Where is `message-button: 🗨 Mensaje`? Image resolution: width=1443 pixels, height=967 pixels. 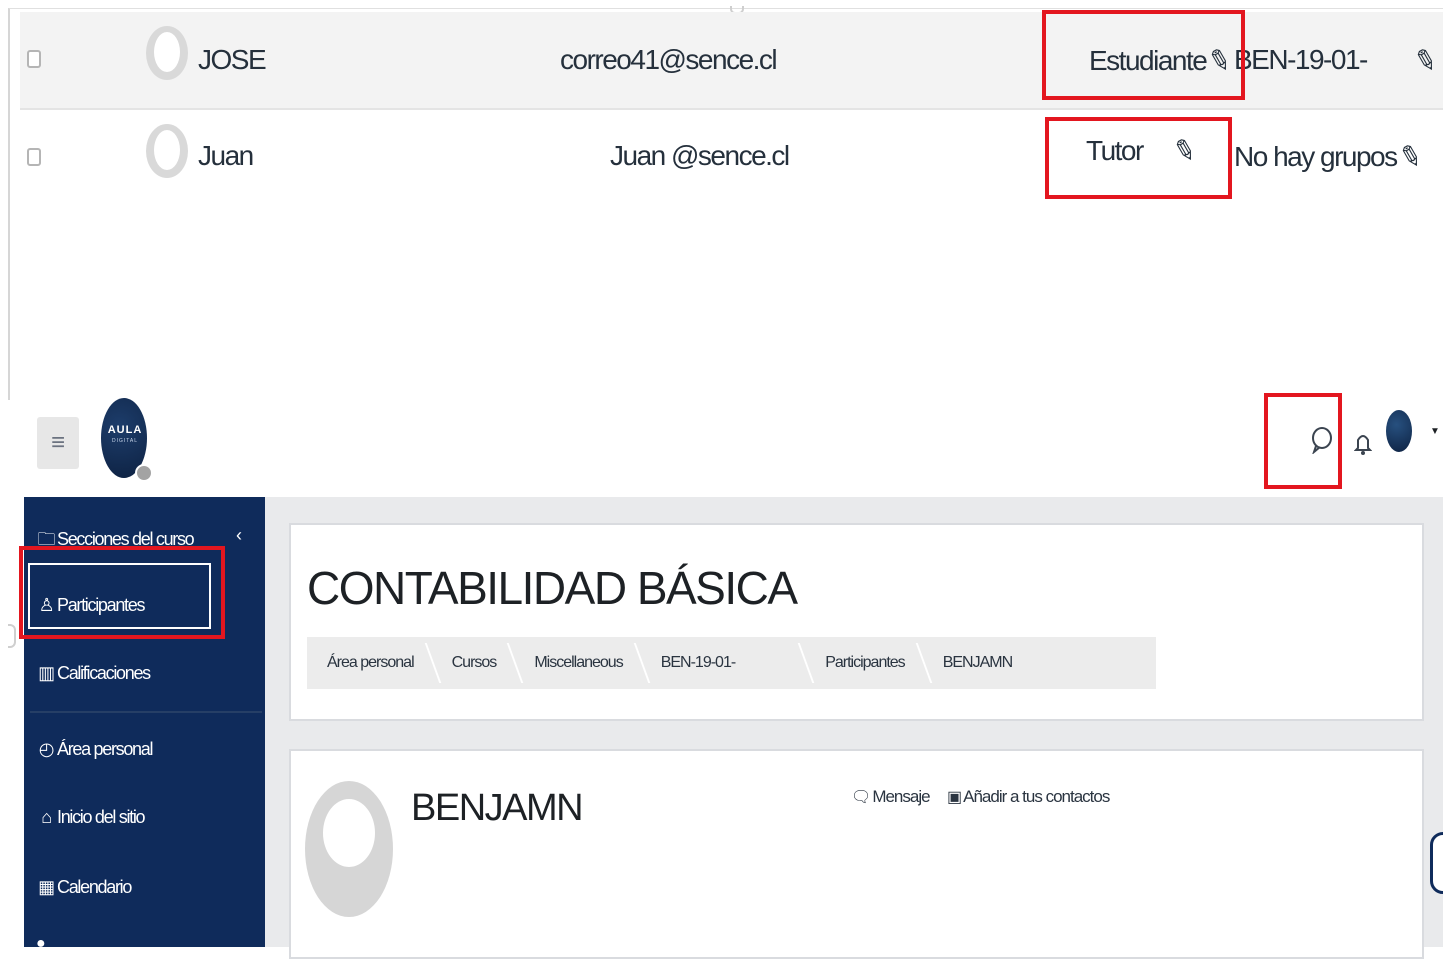 message-button: 🗨 Mensaje is located at coordinates (891, 797).